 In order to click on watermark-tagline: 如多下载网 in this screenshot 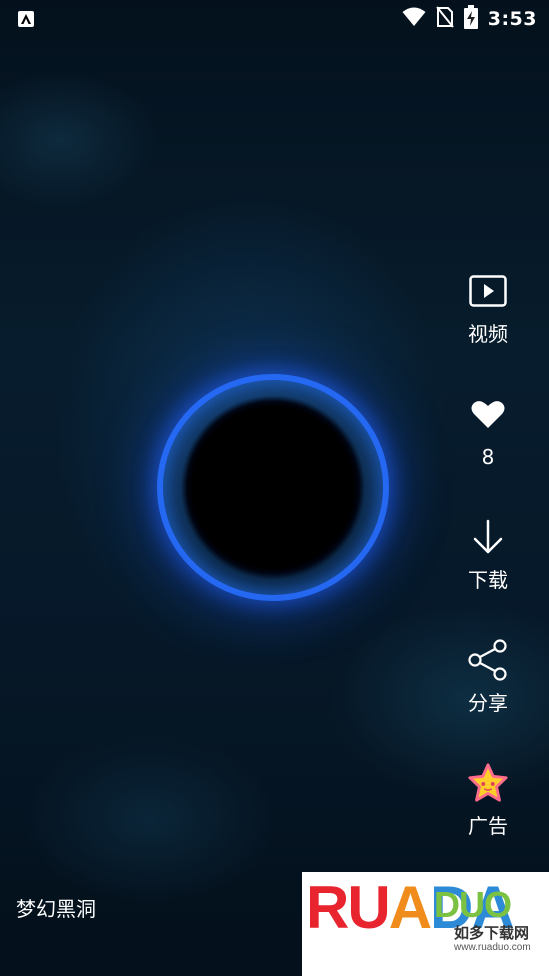, I will do `click(492, 933)`.